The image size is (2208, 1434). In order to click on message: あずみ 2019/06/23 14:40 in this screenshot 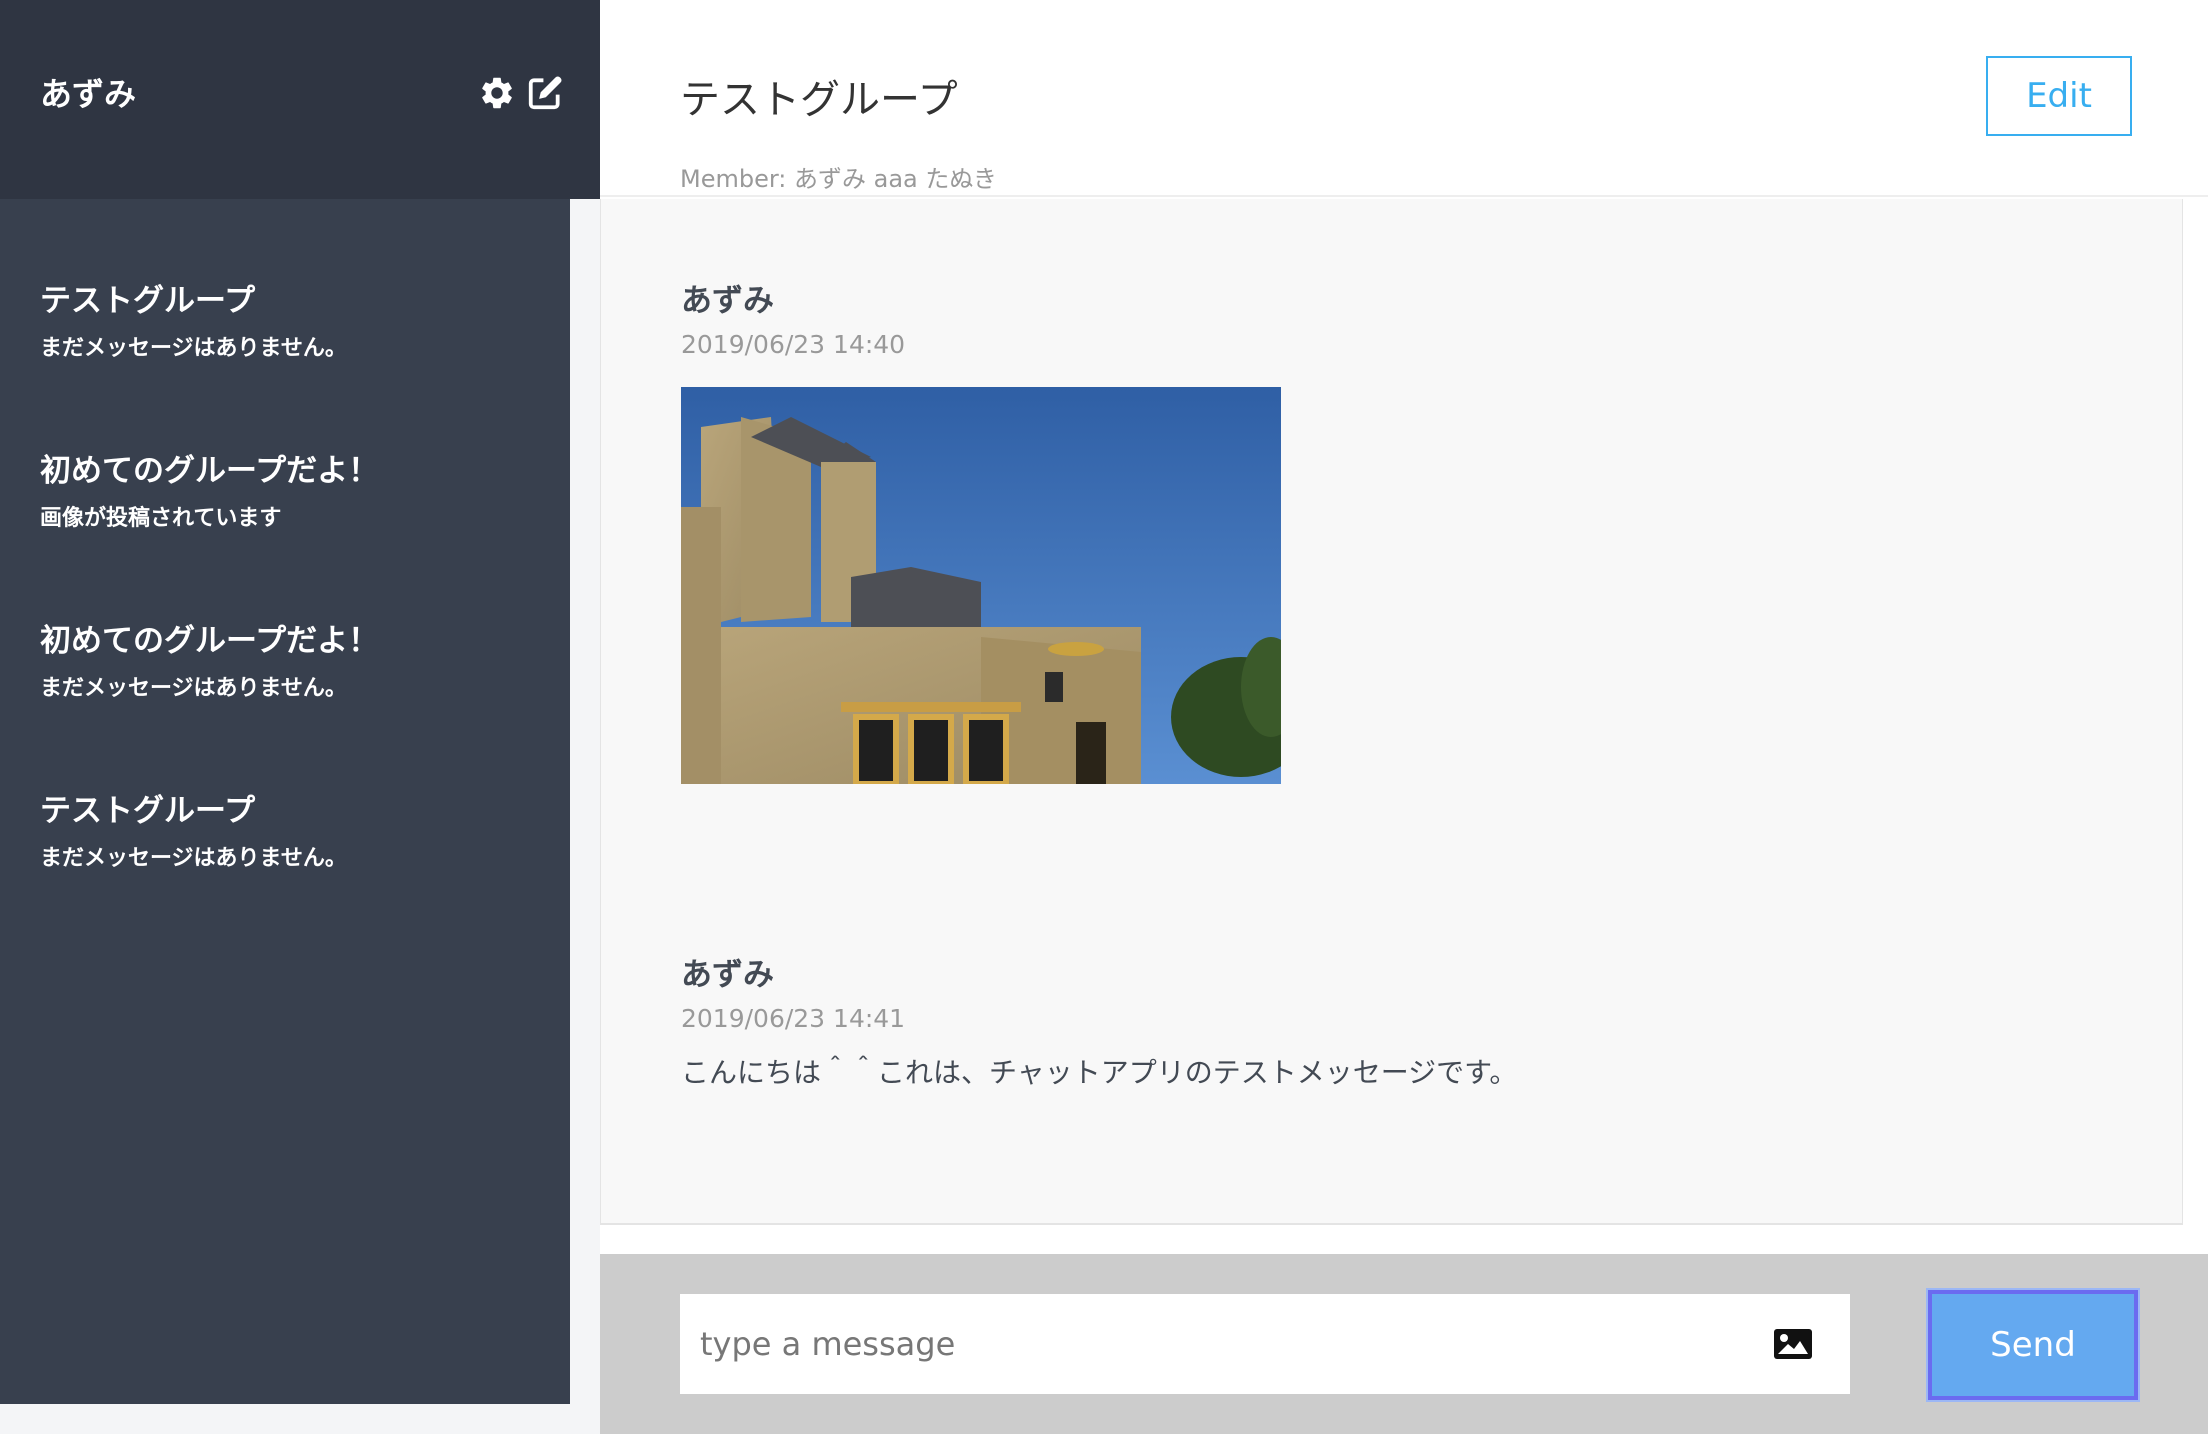, I will do `click(981, 531)`.